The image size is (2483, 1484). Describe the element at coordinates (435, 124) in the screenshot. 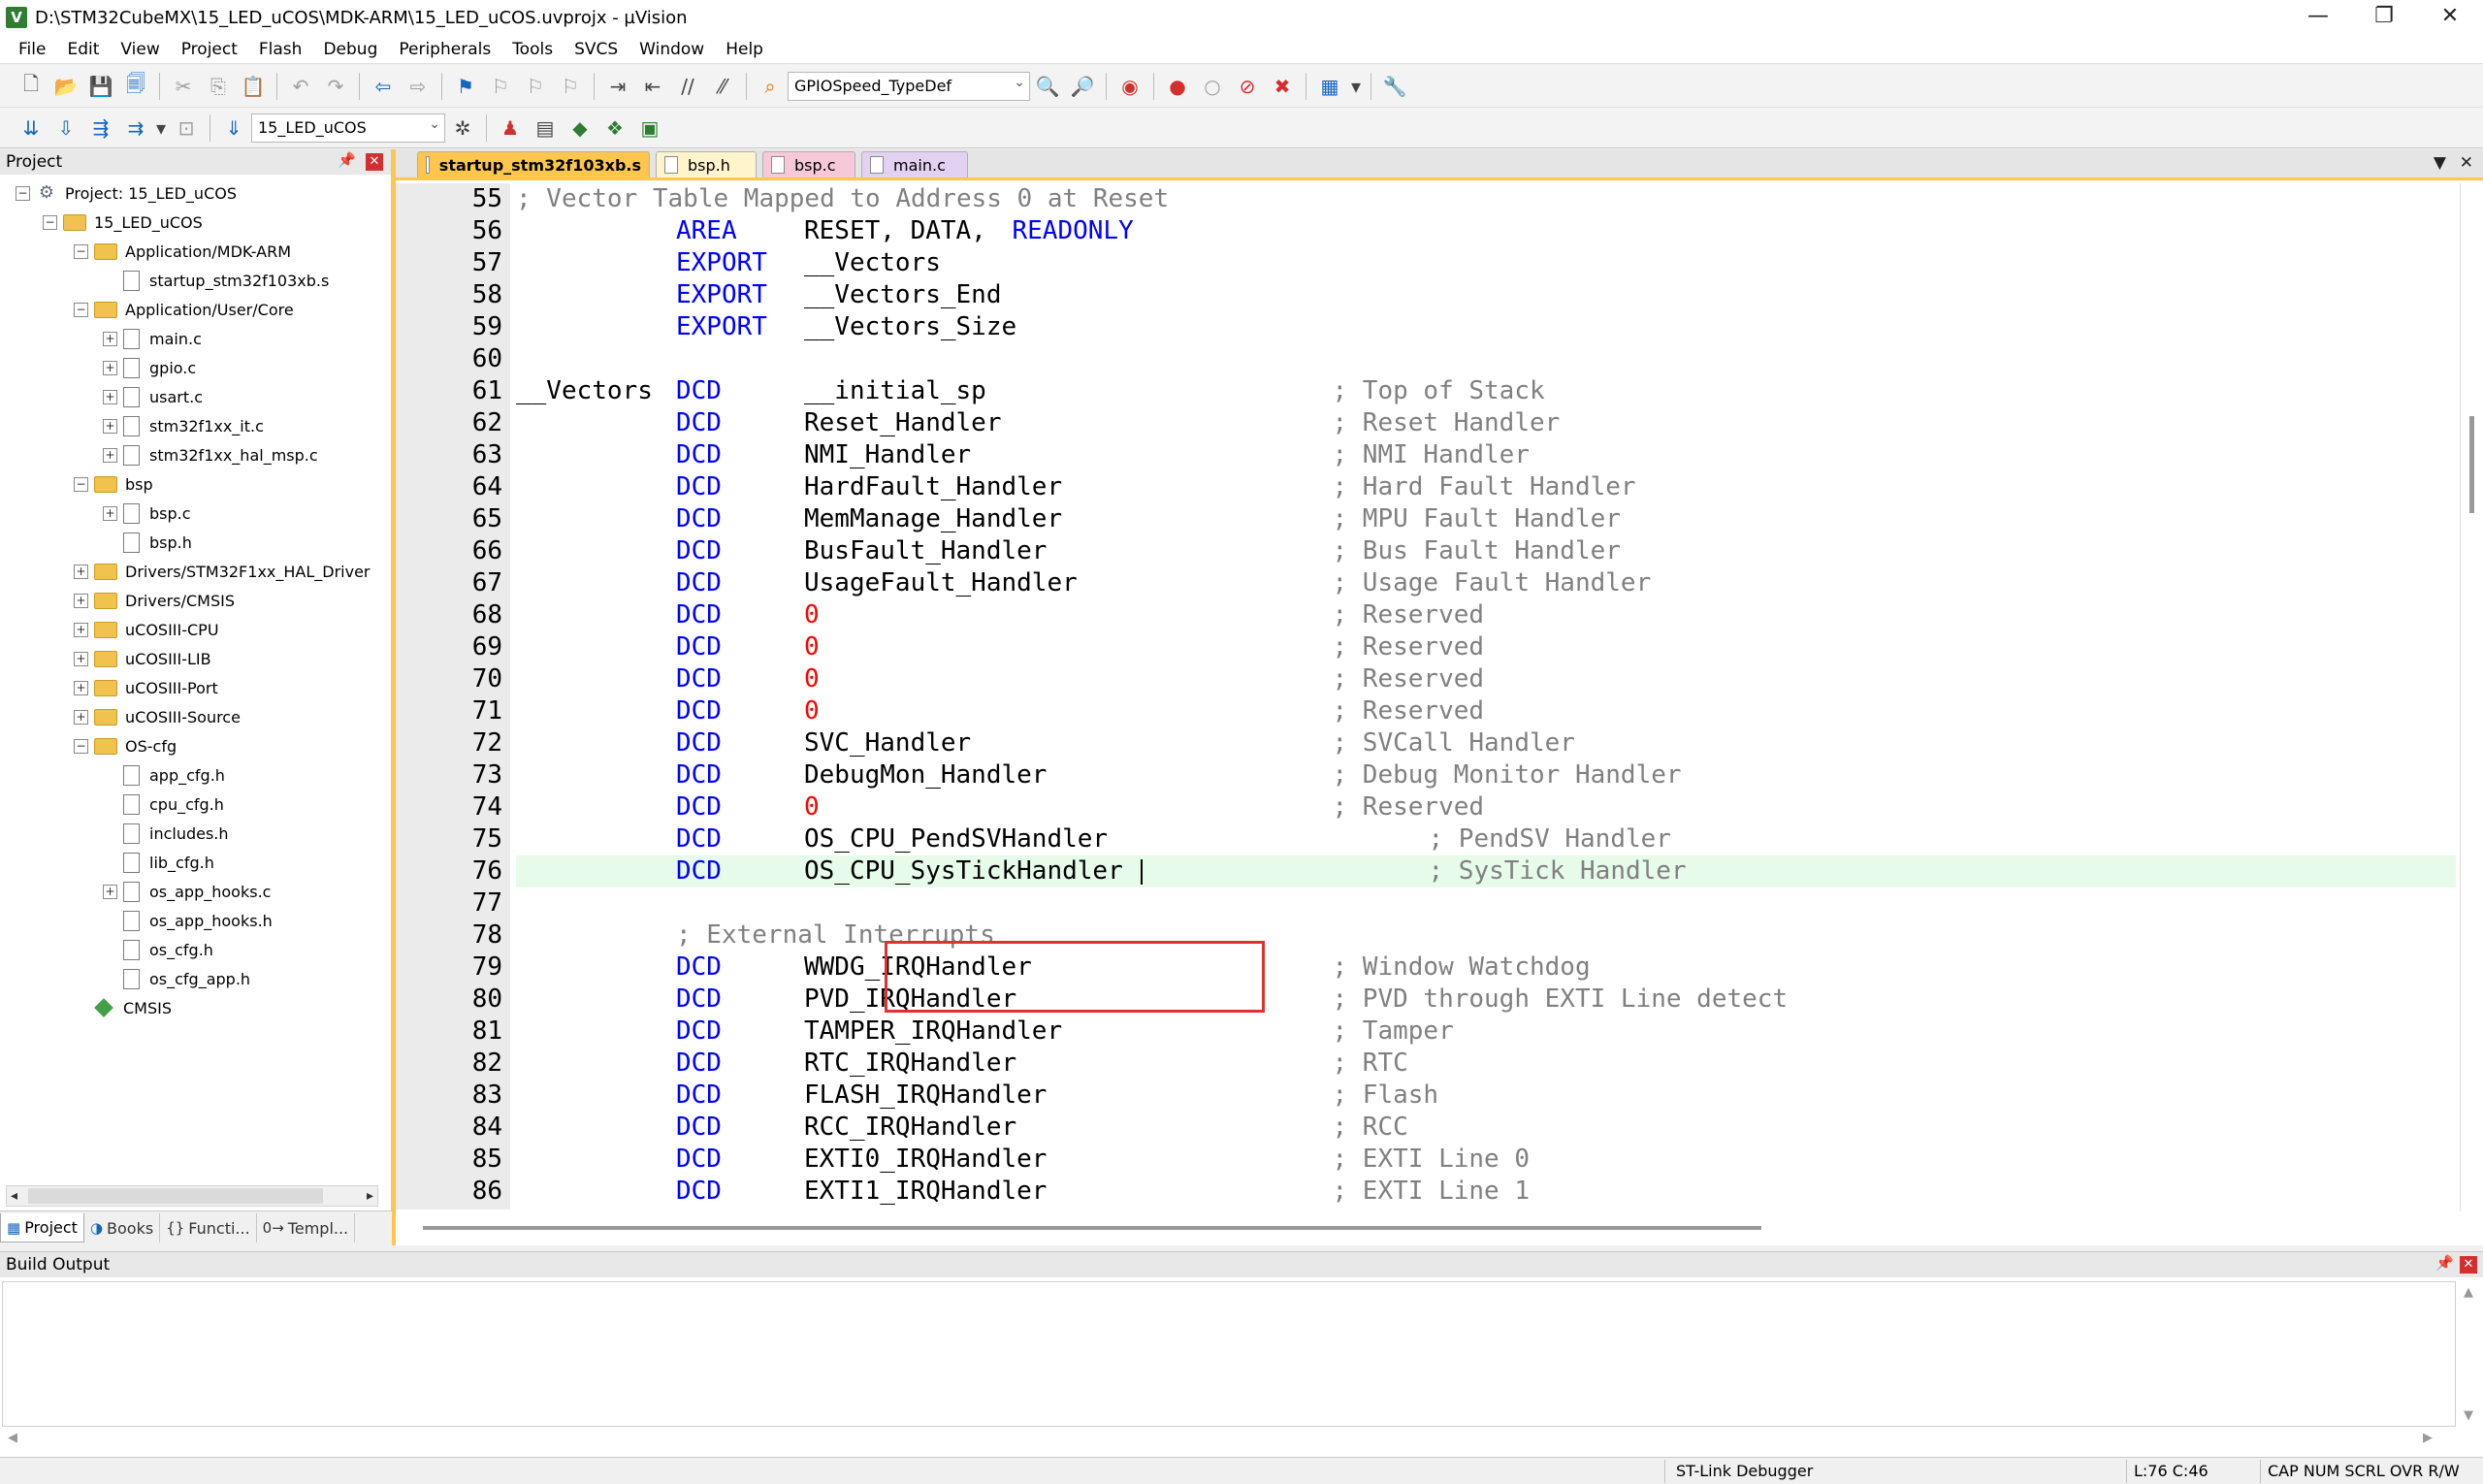

I see `chevron-down-icon: ⌄` at that location.